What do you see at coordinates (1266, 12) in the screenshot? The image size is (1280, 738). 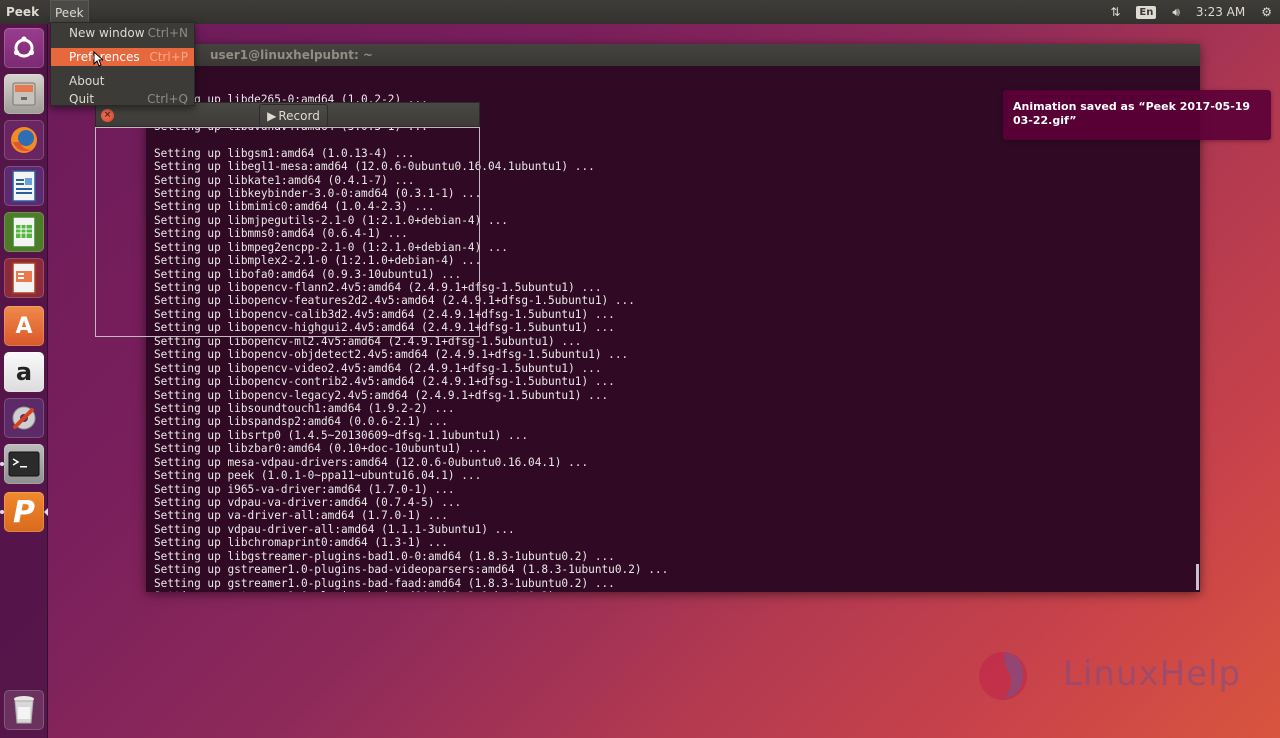 I see `power-gear-icon: ⚙` at bounding box center [1266, 12].